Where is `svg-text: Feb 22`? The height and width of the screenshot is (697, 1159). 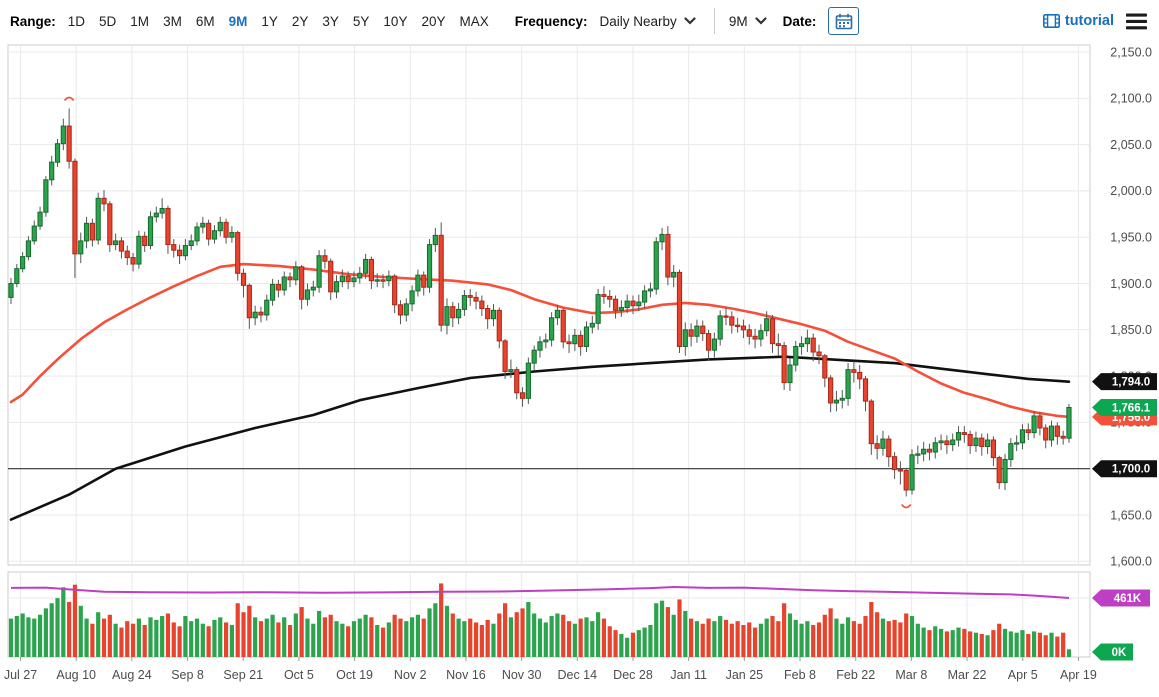 svg-text: Feb 22 is located at coordinates (855, 675).